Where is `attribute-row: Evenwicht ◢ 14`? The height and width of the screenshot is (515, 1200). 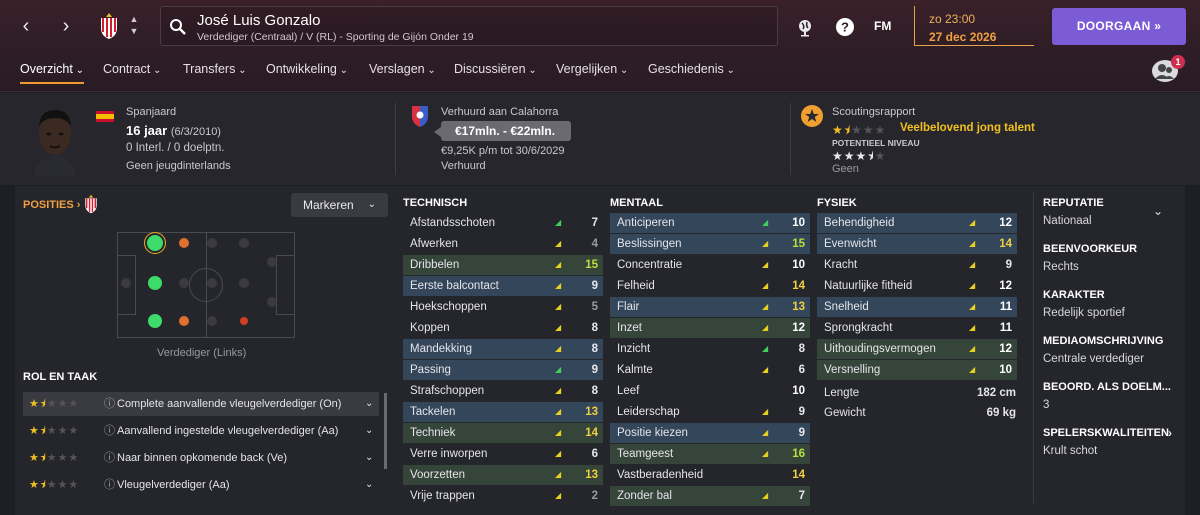
attribute-row: Evenwicht ◢ 14 is located at coordinates (917, 244).